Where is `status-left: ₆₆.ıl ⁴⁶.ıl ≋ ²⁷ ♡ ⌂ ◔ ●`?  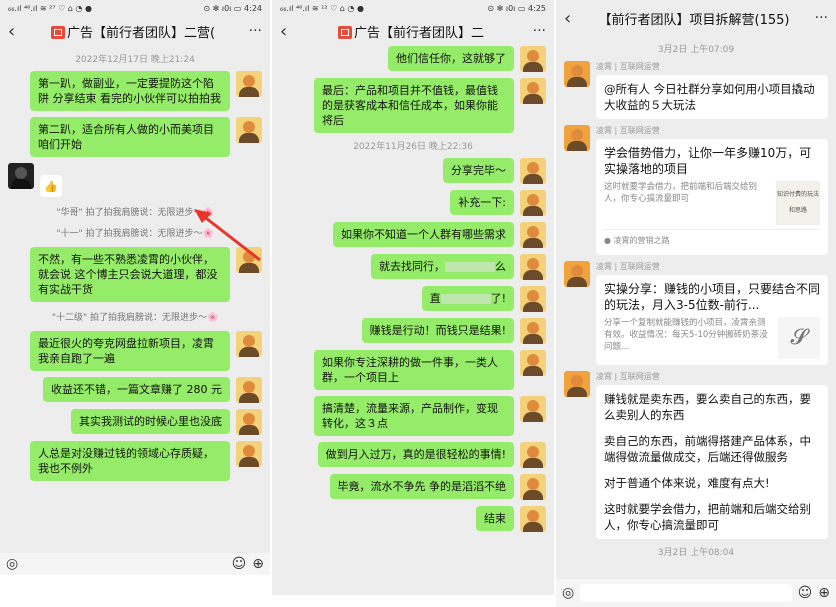 status-left: ₆₆.ıl ⁴⁶.ıl ≋ ²⁷ ♡ ⌂ ◔ ● is located at coordinates (50, 8).